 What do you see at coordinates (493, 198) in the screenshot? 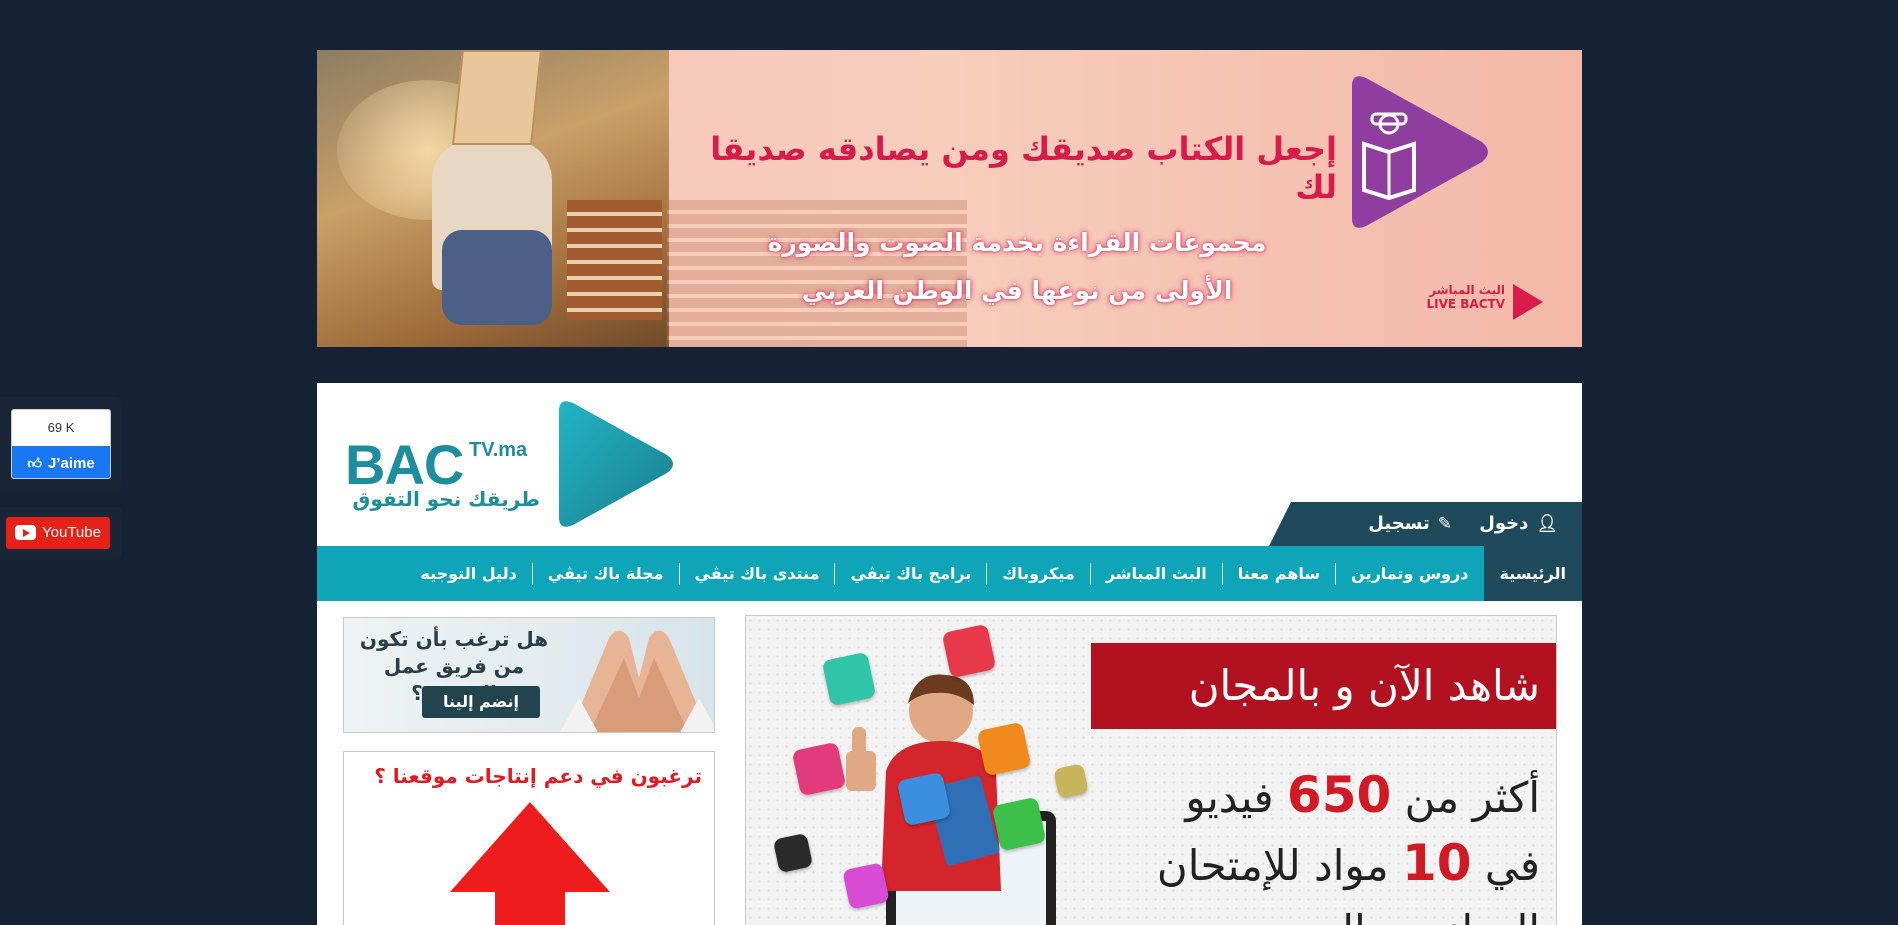
I see `reading-girl-photo` at bounding box center [493, 198].